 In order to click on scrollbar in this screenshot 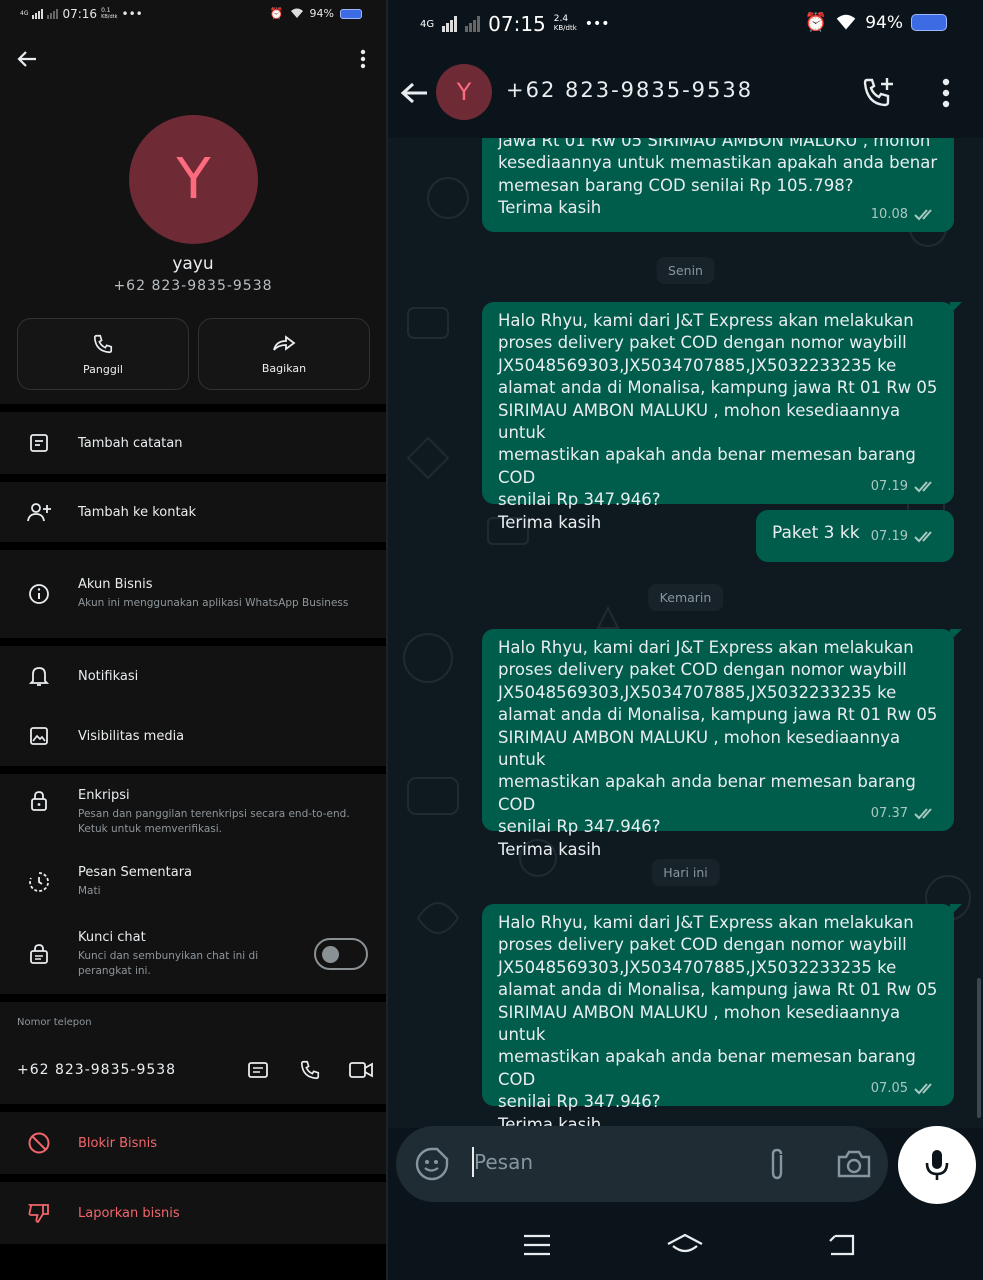, I will do `click(979, 1048)`.